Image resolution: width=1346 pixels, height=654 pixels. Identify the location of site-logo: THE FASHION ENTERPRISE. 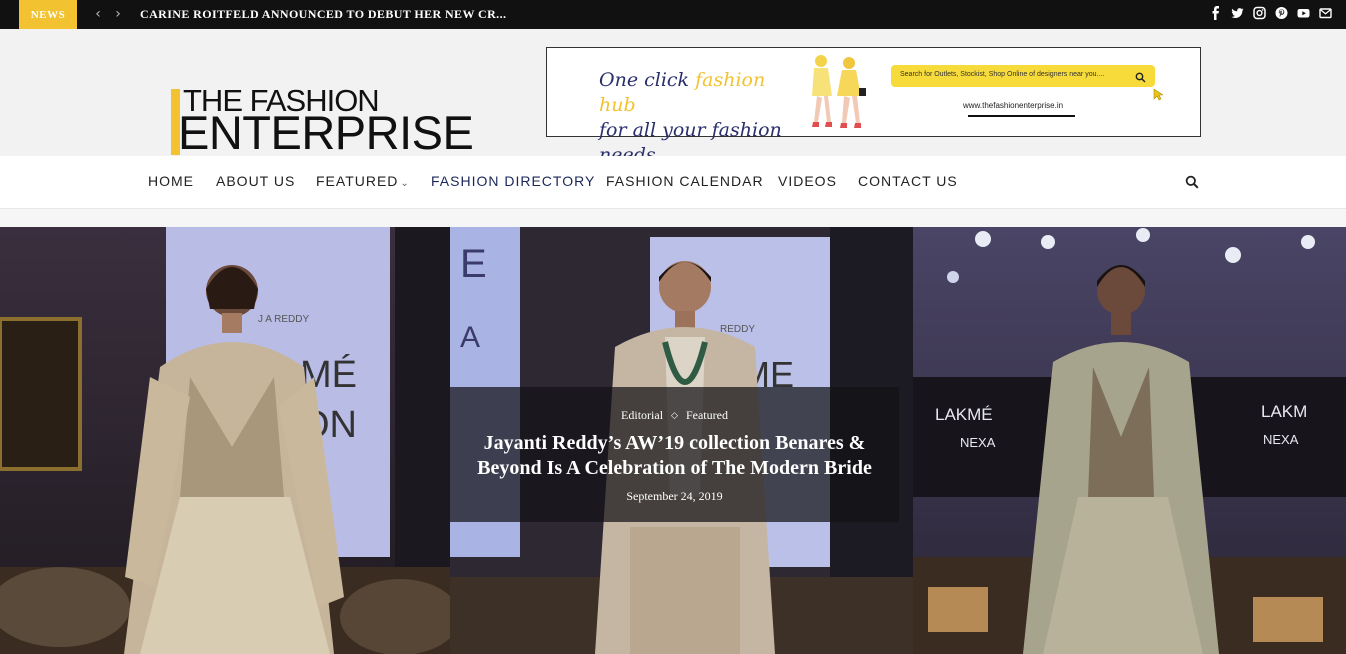
(331, 107).